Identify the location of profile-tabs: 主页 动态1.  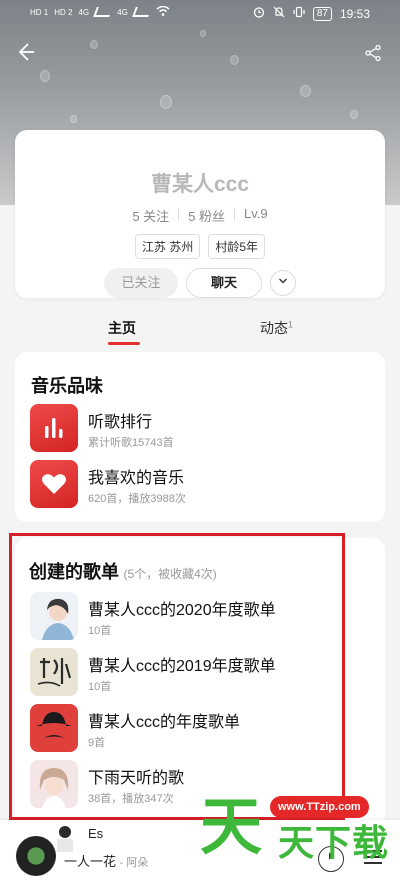
(200, 331).